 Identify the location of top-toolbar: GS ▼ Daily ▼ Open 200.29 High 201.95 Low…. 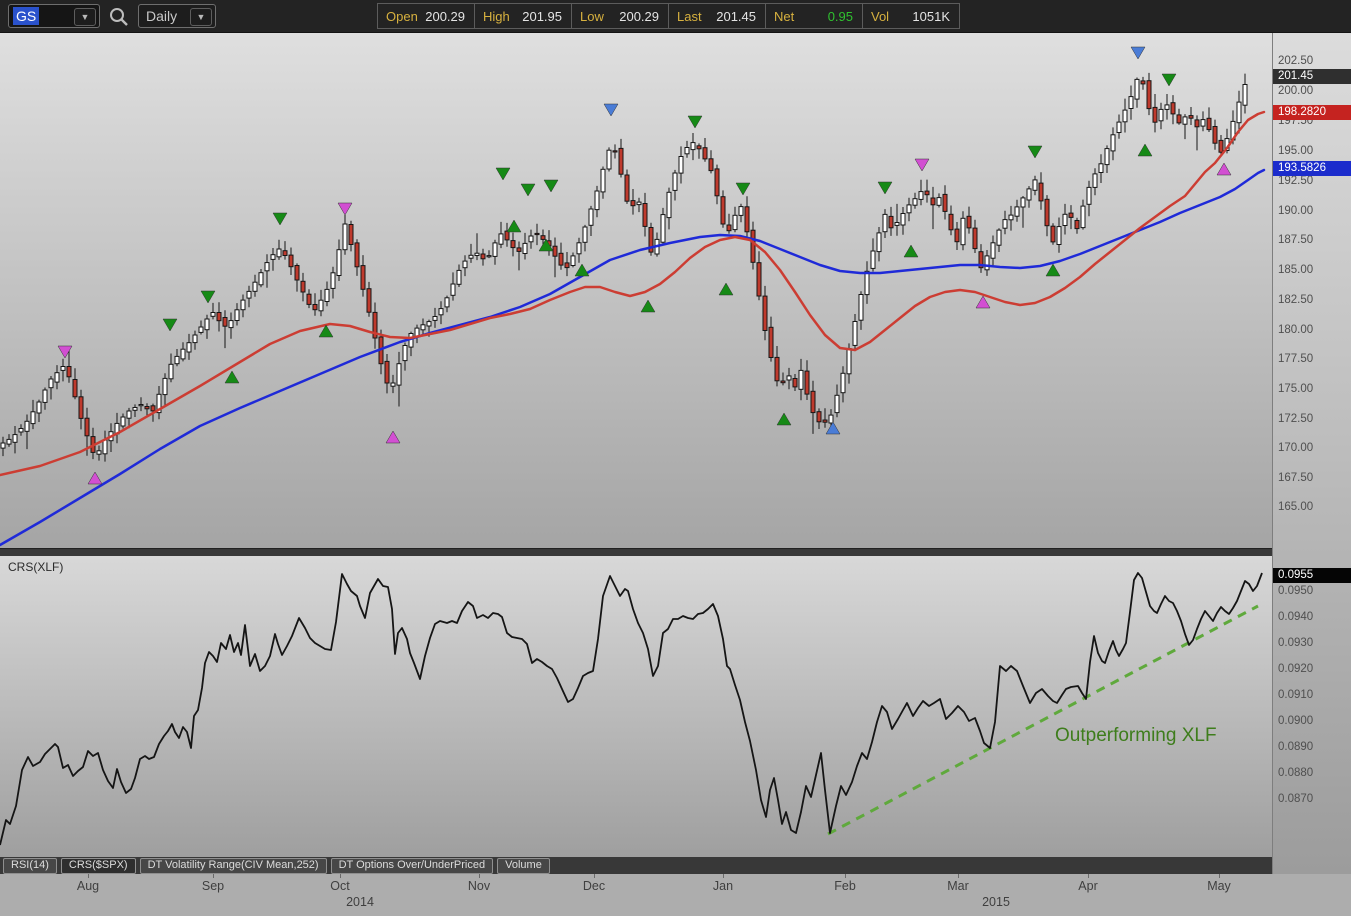
(675, 16).